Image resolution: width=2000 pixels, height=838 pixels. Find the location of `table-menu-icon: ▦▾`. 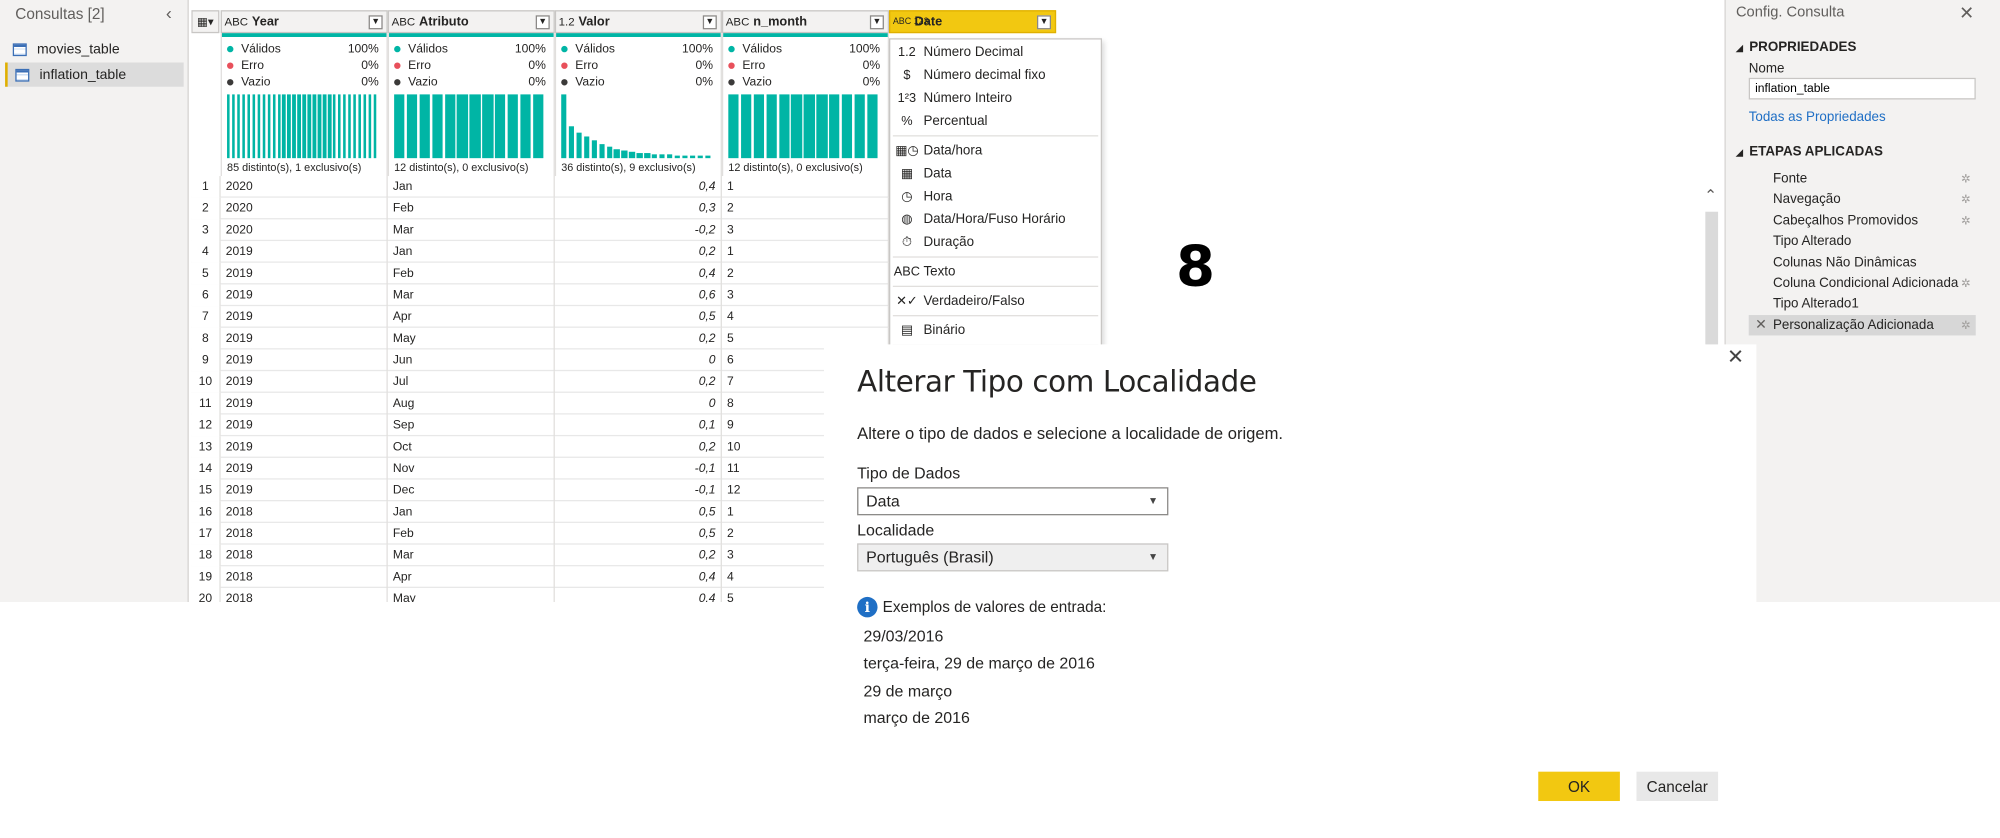

table-menu-icon: ▦▾ is located at coordinates (205, 22).